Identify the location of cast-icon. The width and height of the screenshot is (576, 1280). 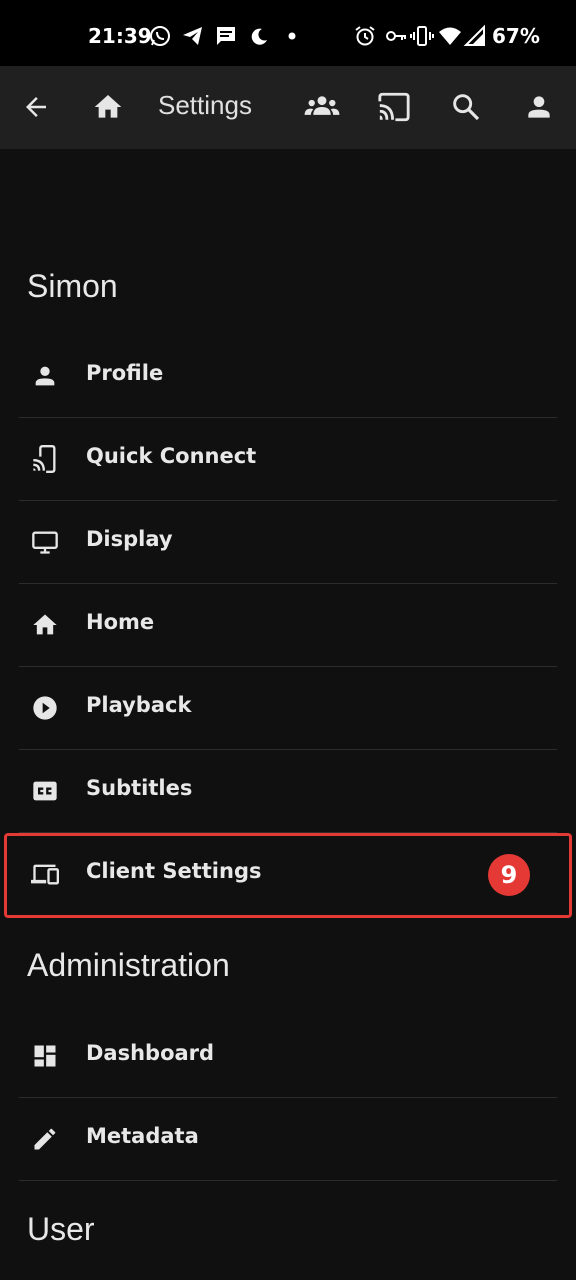
(394, 107).